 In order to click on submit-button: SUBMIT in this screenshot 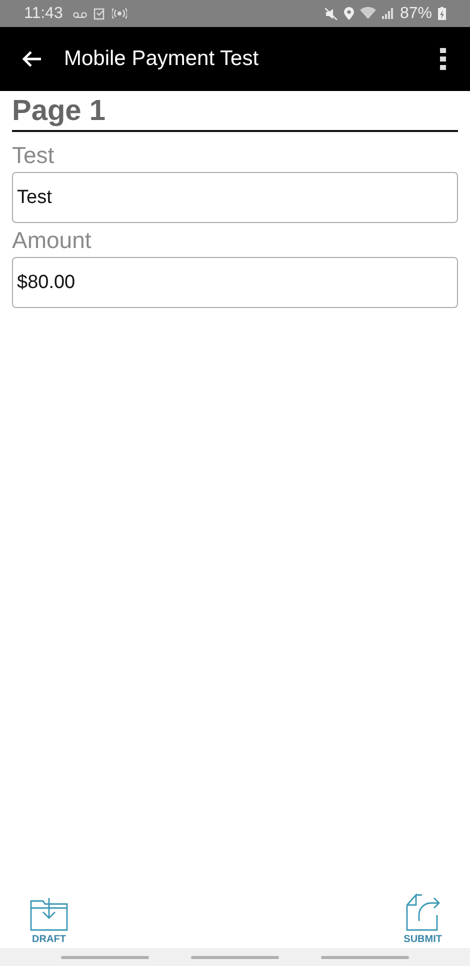, I will do `click(423, 917)`.